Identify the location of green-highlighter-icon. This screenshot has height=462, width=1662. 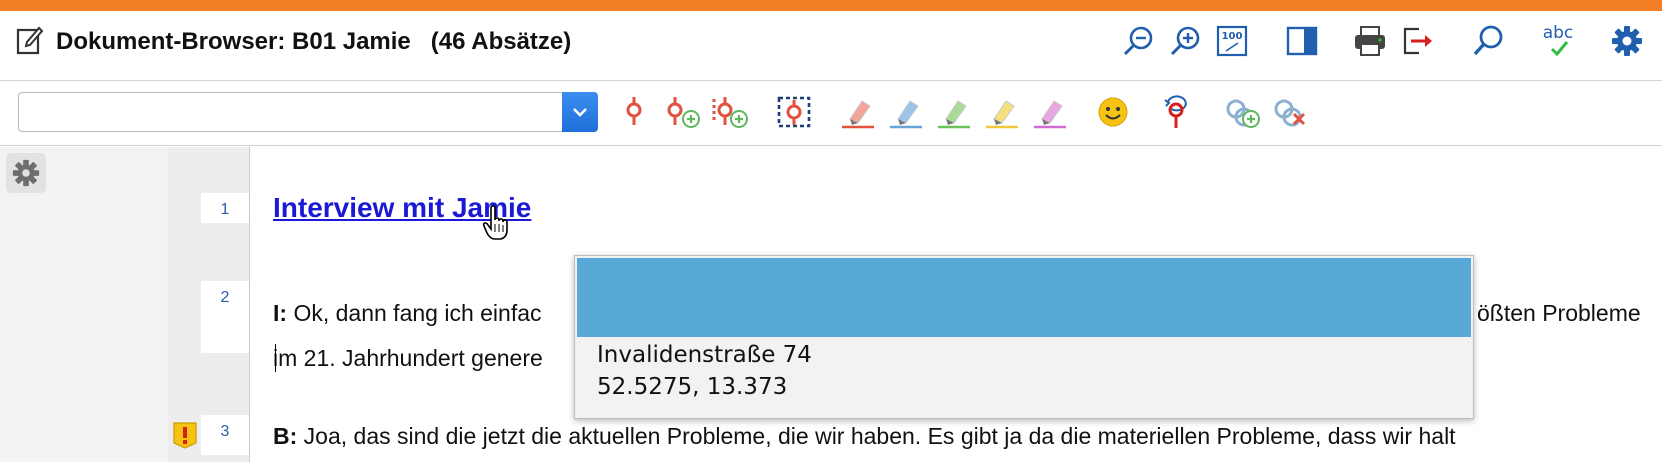
(954, 112).